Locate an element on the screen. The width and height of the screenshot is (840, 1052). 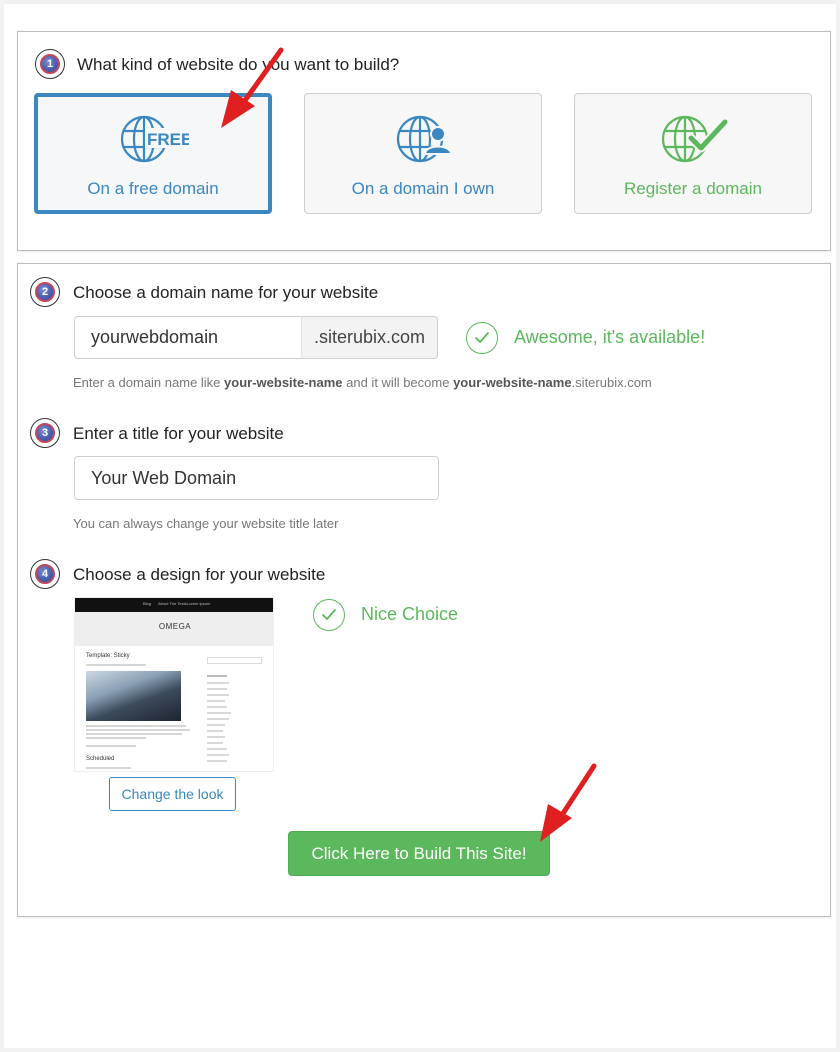
preview-nav-bar: Blog About The Tests Lorem Ipsum is located at coordinates (174, 605).